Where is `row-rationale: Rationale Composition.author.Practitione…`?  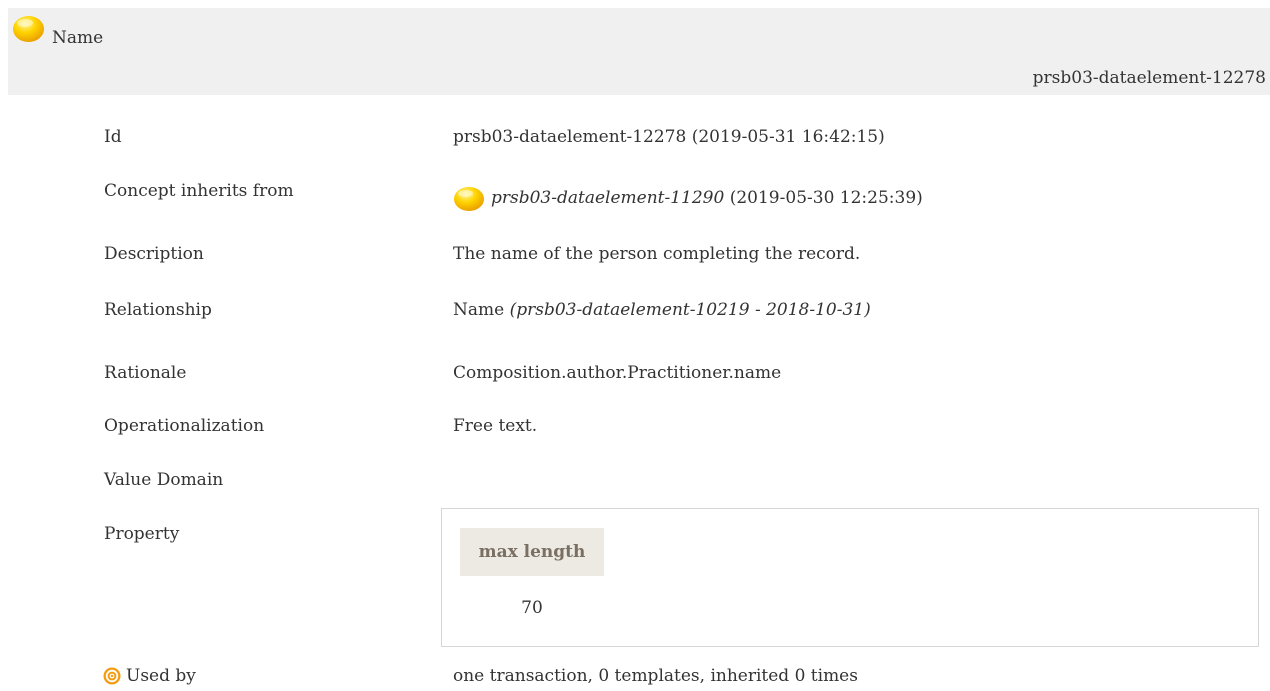
row-rationale: Rationale Composition.author.Practitione… is located at coordinates (635, 373).